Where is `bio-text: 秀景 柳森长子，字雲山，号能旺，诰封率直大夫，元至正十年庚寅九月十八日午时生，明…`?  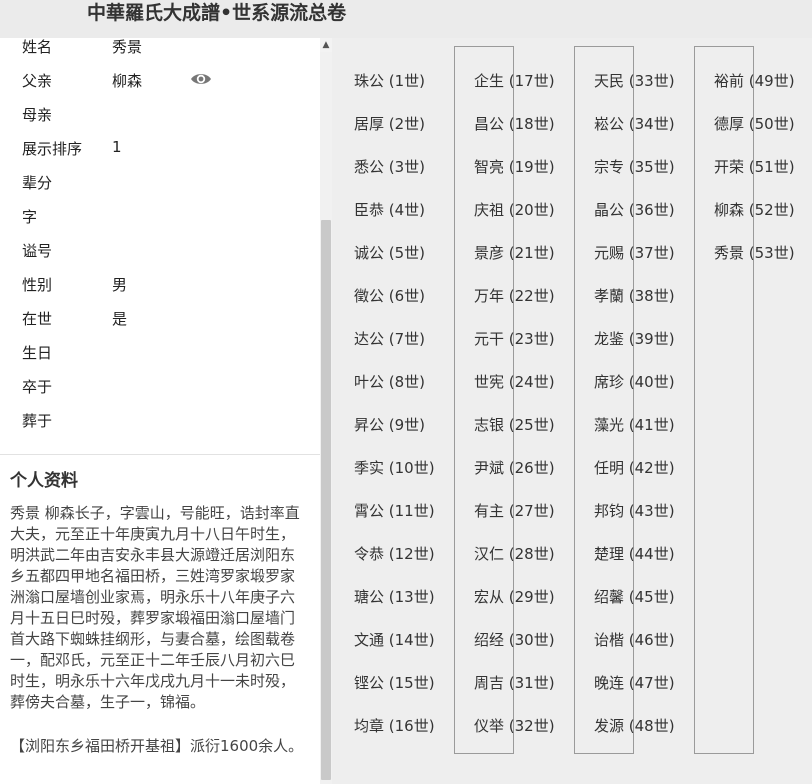
bio-text: 秀景 柳森长子，字雲山，号能旺，诰封率直大夫，元至正十年庚寅九月十八日午时生，明… is located at coordinates (155, 607).